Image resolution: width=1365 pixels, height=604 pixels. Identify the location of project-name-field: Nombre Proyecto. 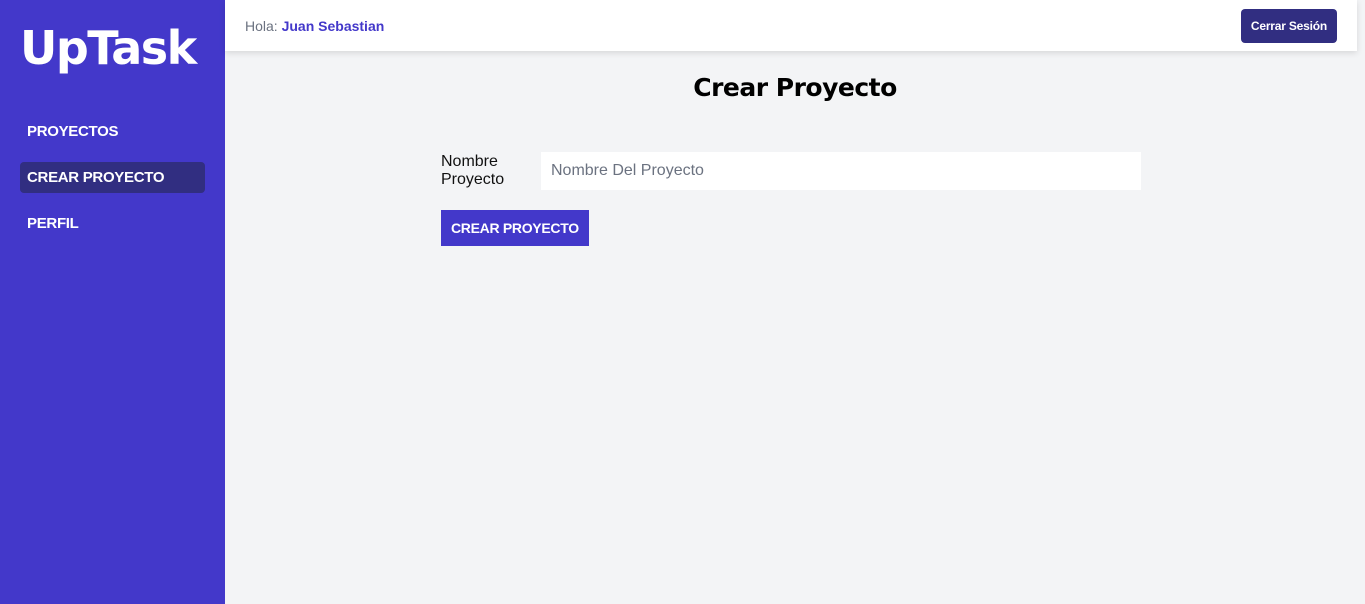
(791, 171).